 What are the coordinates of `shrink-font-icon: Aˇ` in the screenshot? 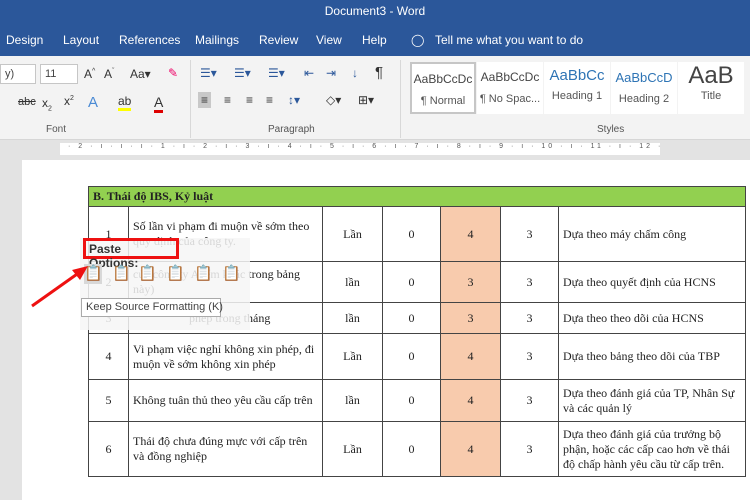 It's located at (109, 74).